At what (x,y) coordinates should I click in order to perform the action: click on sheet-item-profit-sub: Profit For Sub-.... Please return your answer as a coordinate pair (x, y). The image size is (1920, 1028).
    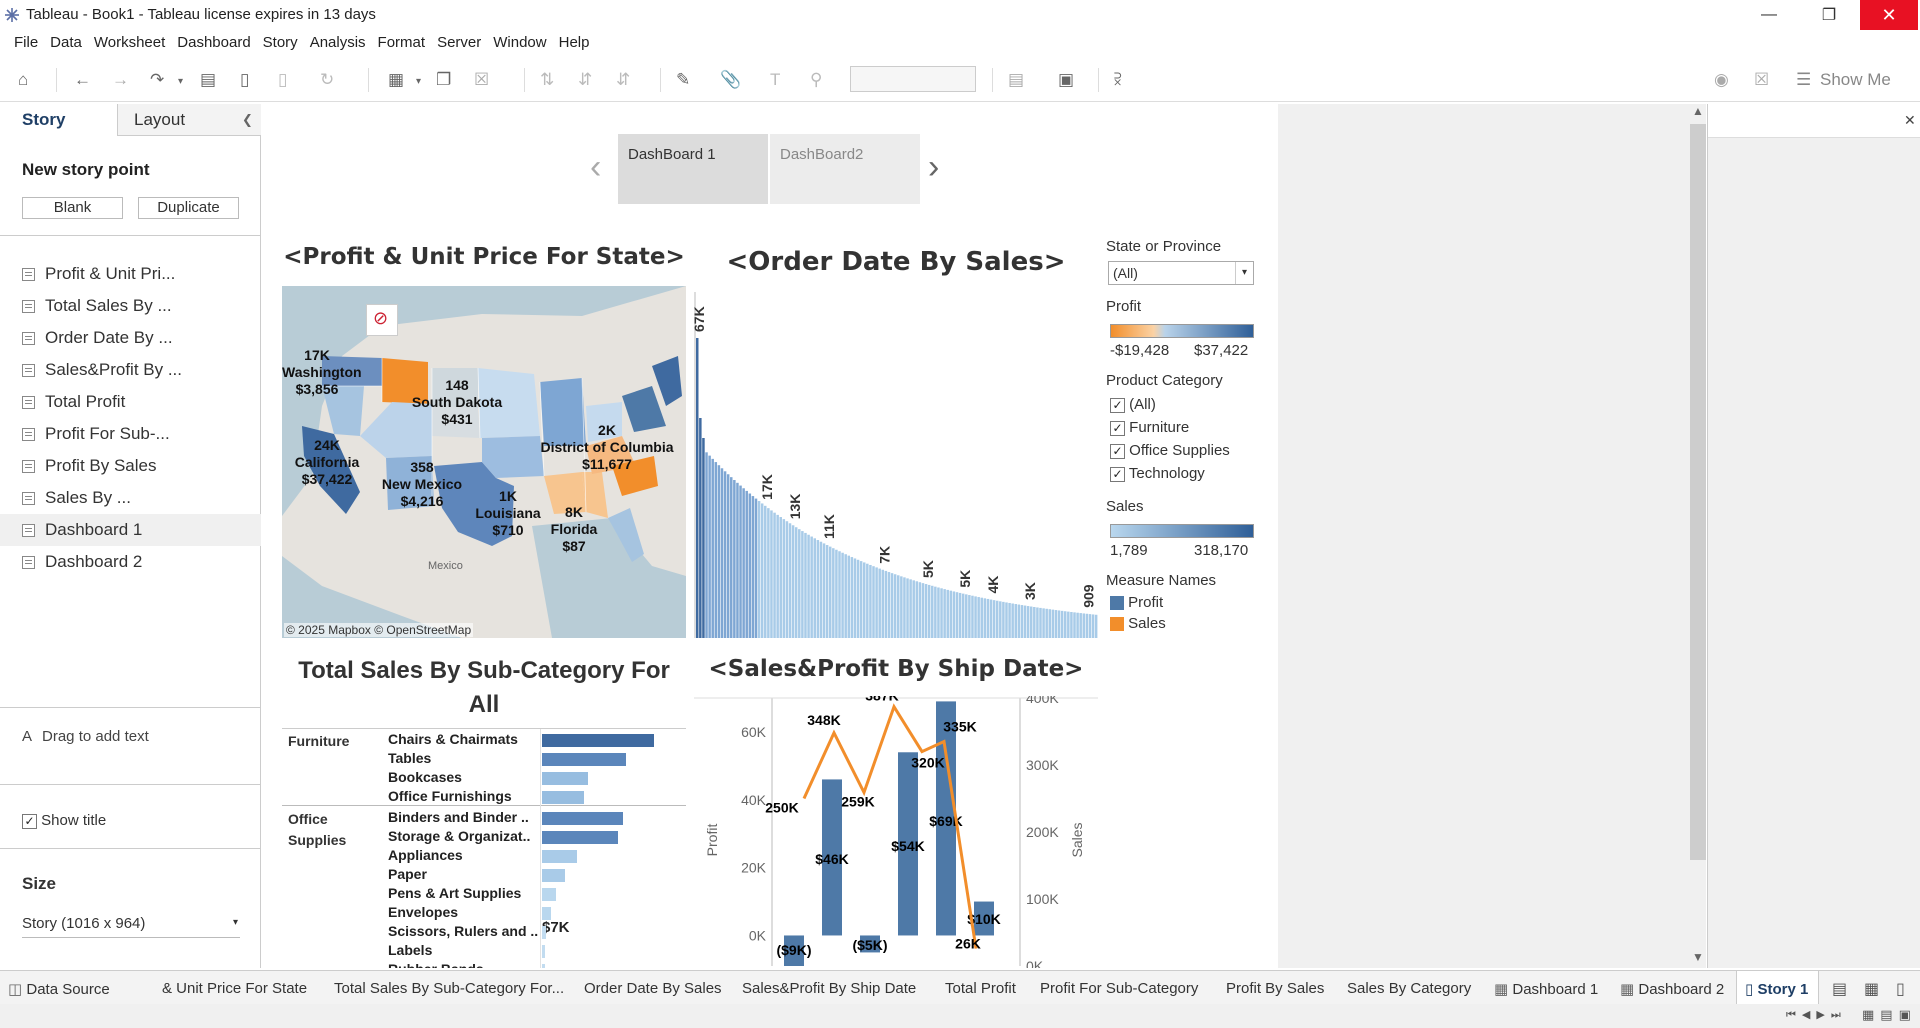
    Looking at the image, I should click on (130, 434).